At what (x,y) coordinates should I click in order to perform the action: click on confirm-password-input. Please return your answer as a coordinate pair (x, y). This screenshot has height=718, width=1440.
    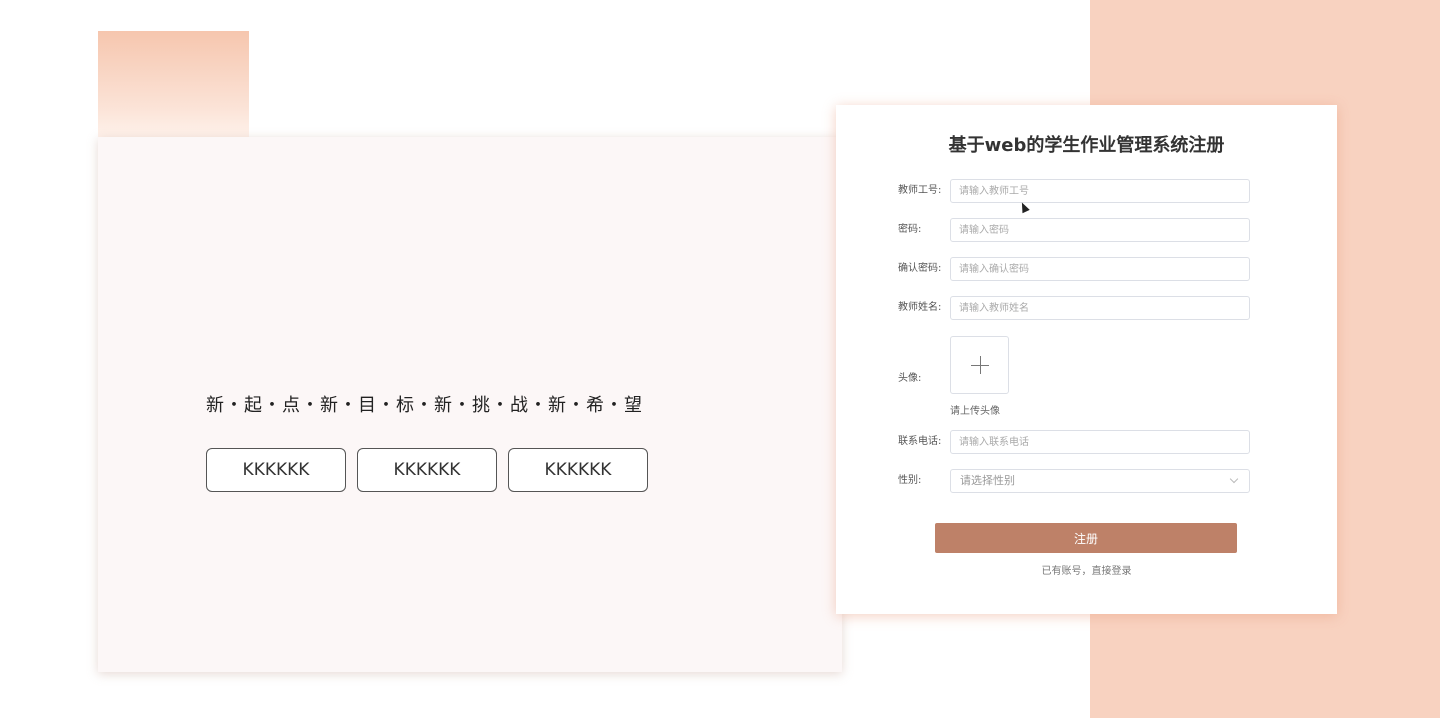
    Looking at the image, I should click on (1100, 269).